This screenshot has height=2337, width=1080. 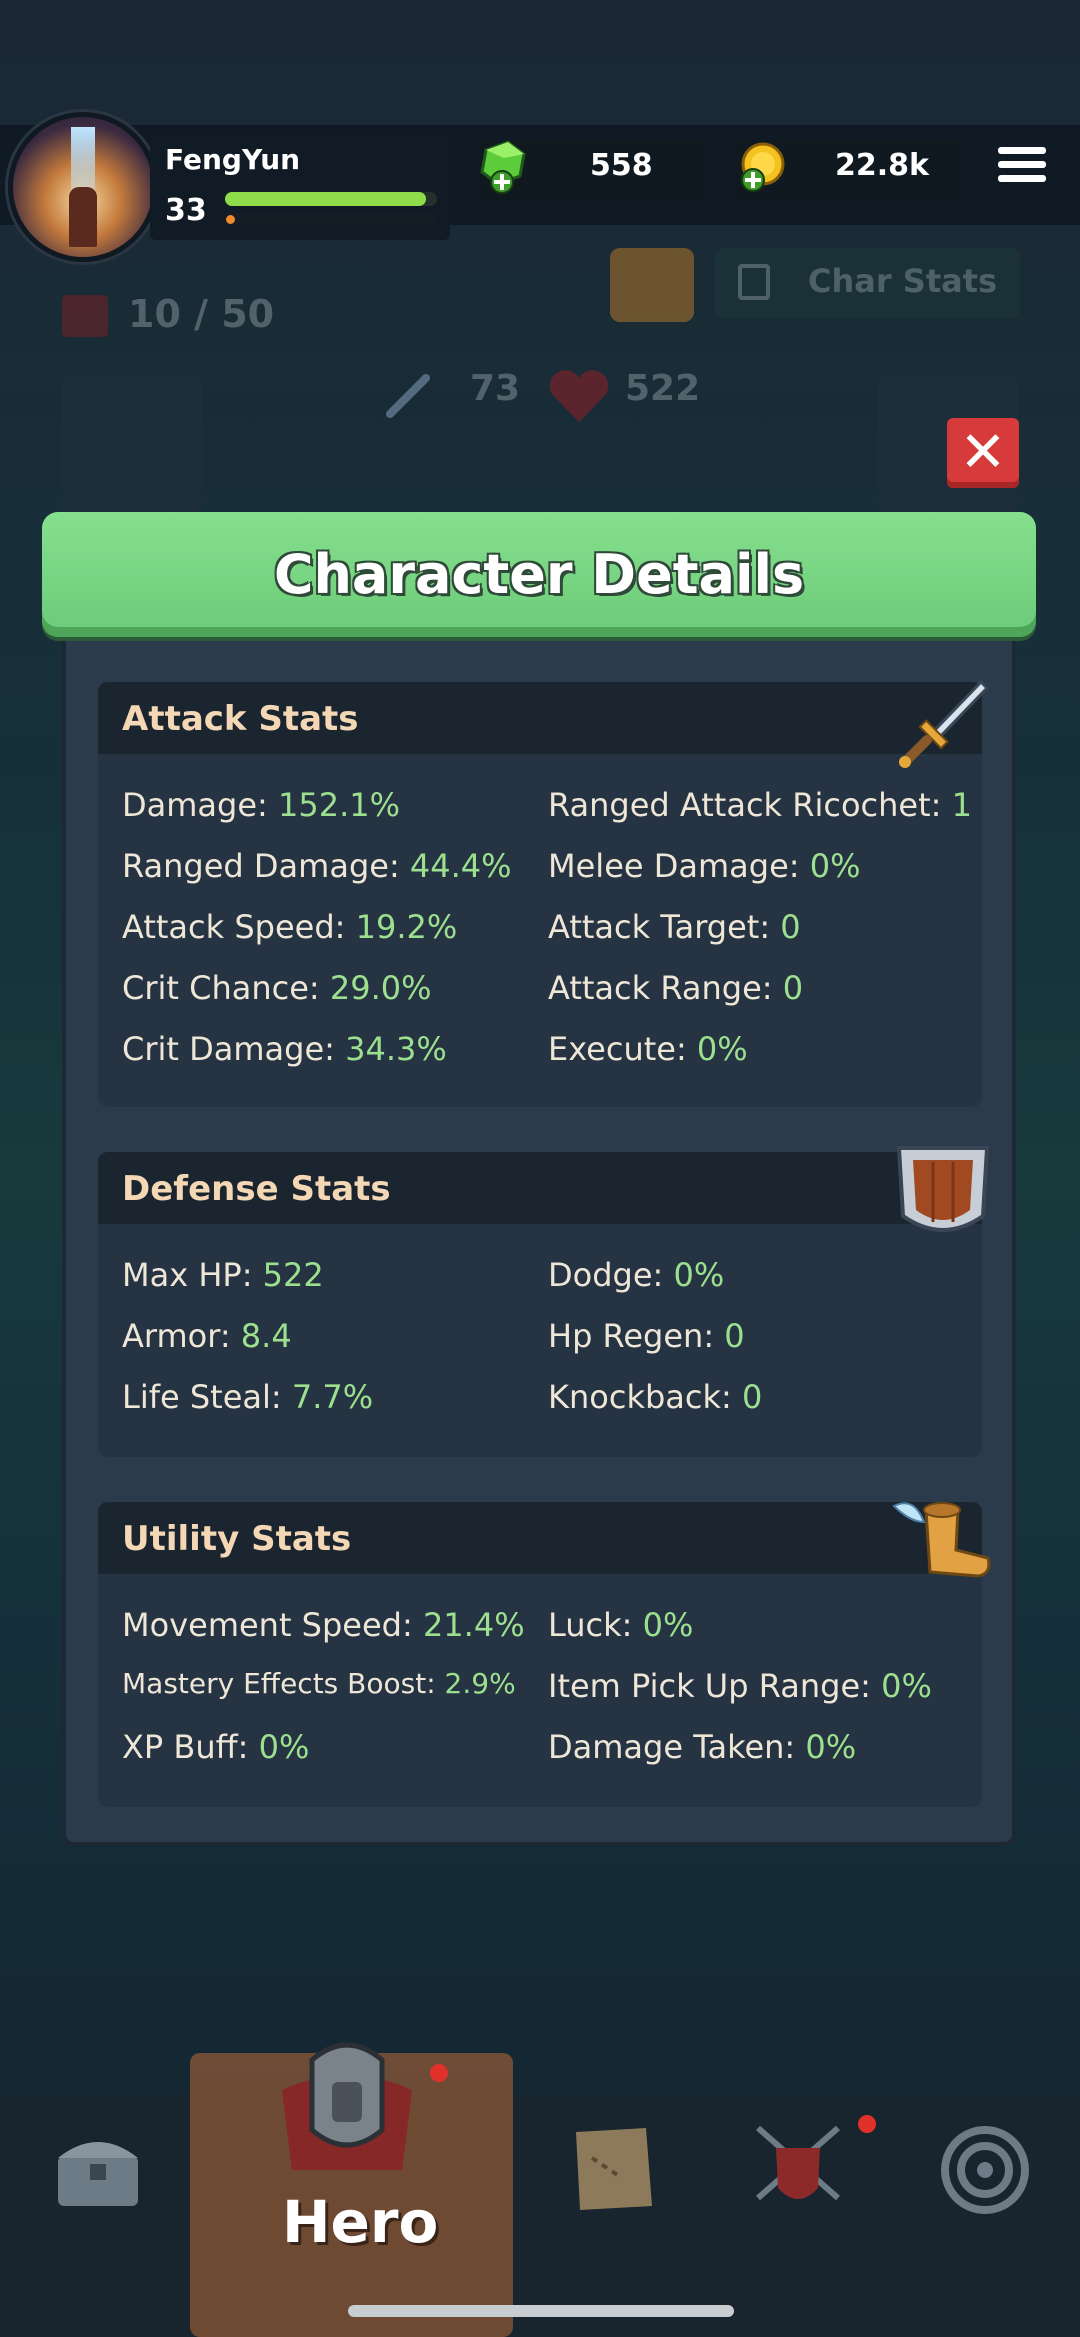 I want to click on stat-label: Armor:, so click(x=181, y=1336).